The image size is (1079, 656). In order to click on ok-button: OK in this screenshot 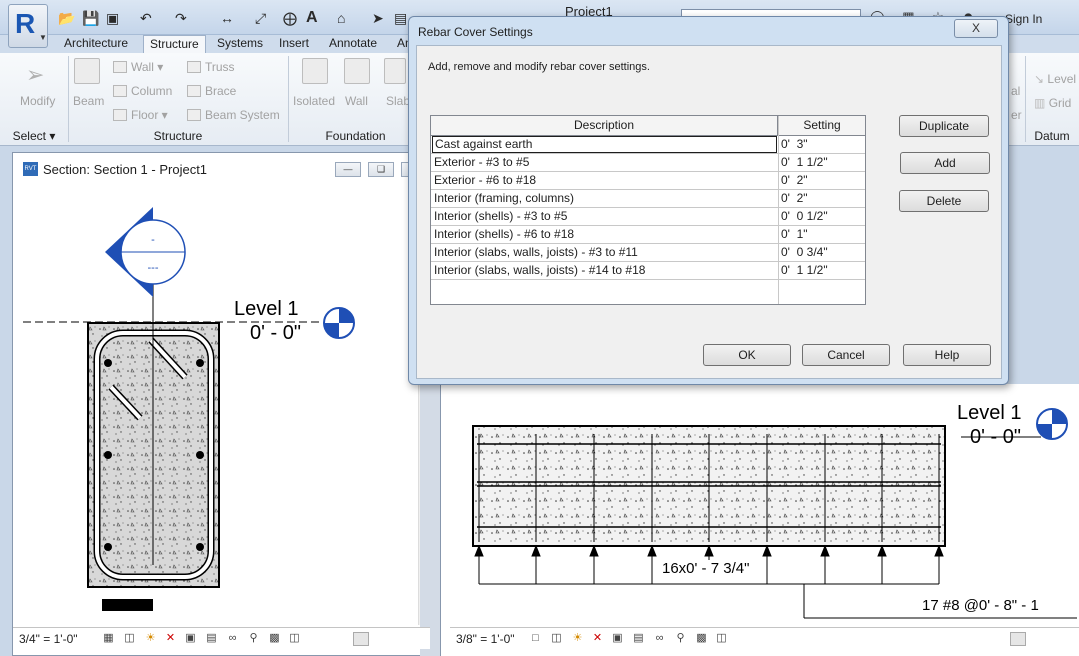, I will do `click(747, 355)`.